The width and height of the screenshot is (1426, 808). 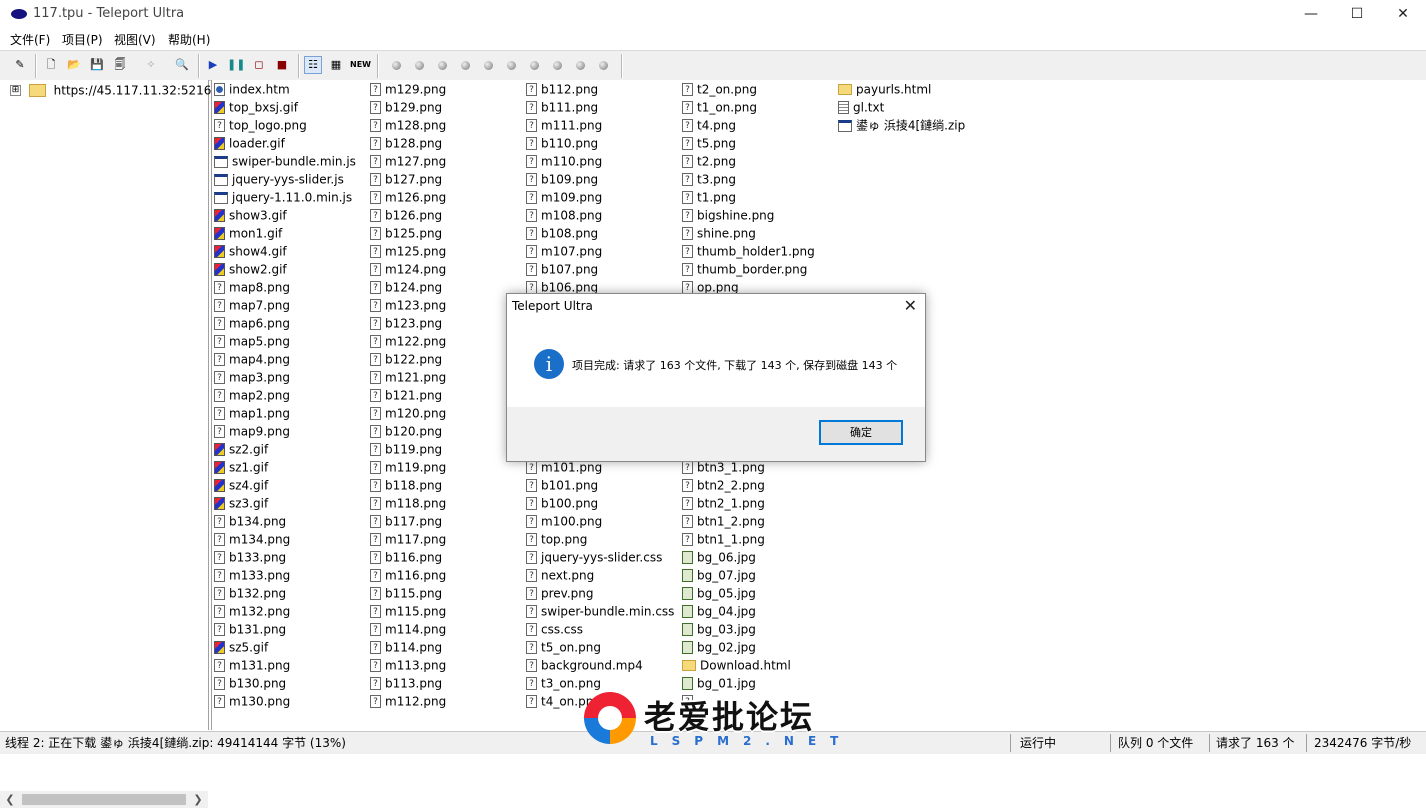 What do you see at coordinates (760, 125) in the screenshot?
I see `file-item: ? t4.png` at bounding box center [760, 125].